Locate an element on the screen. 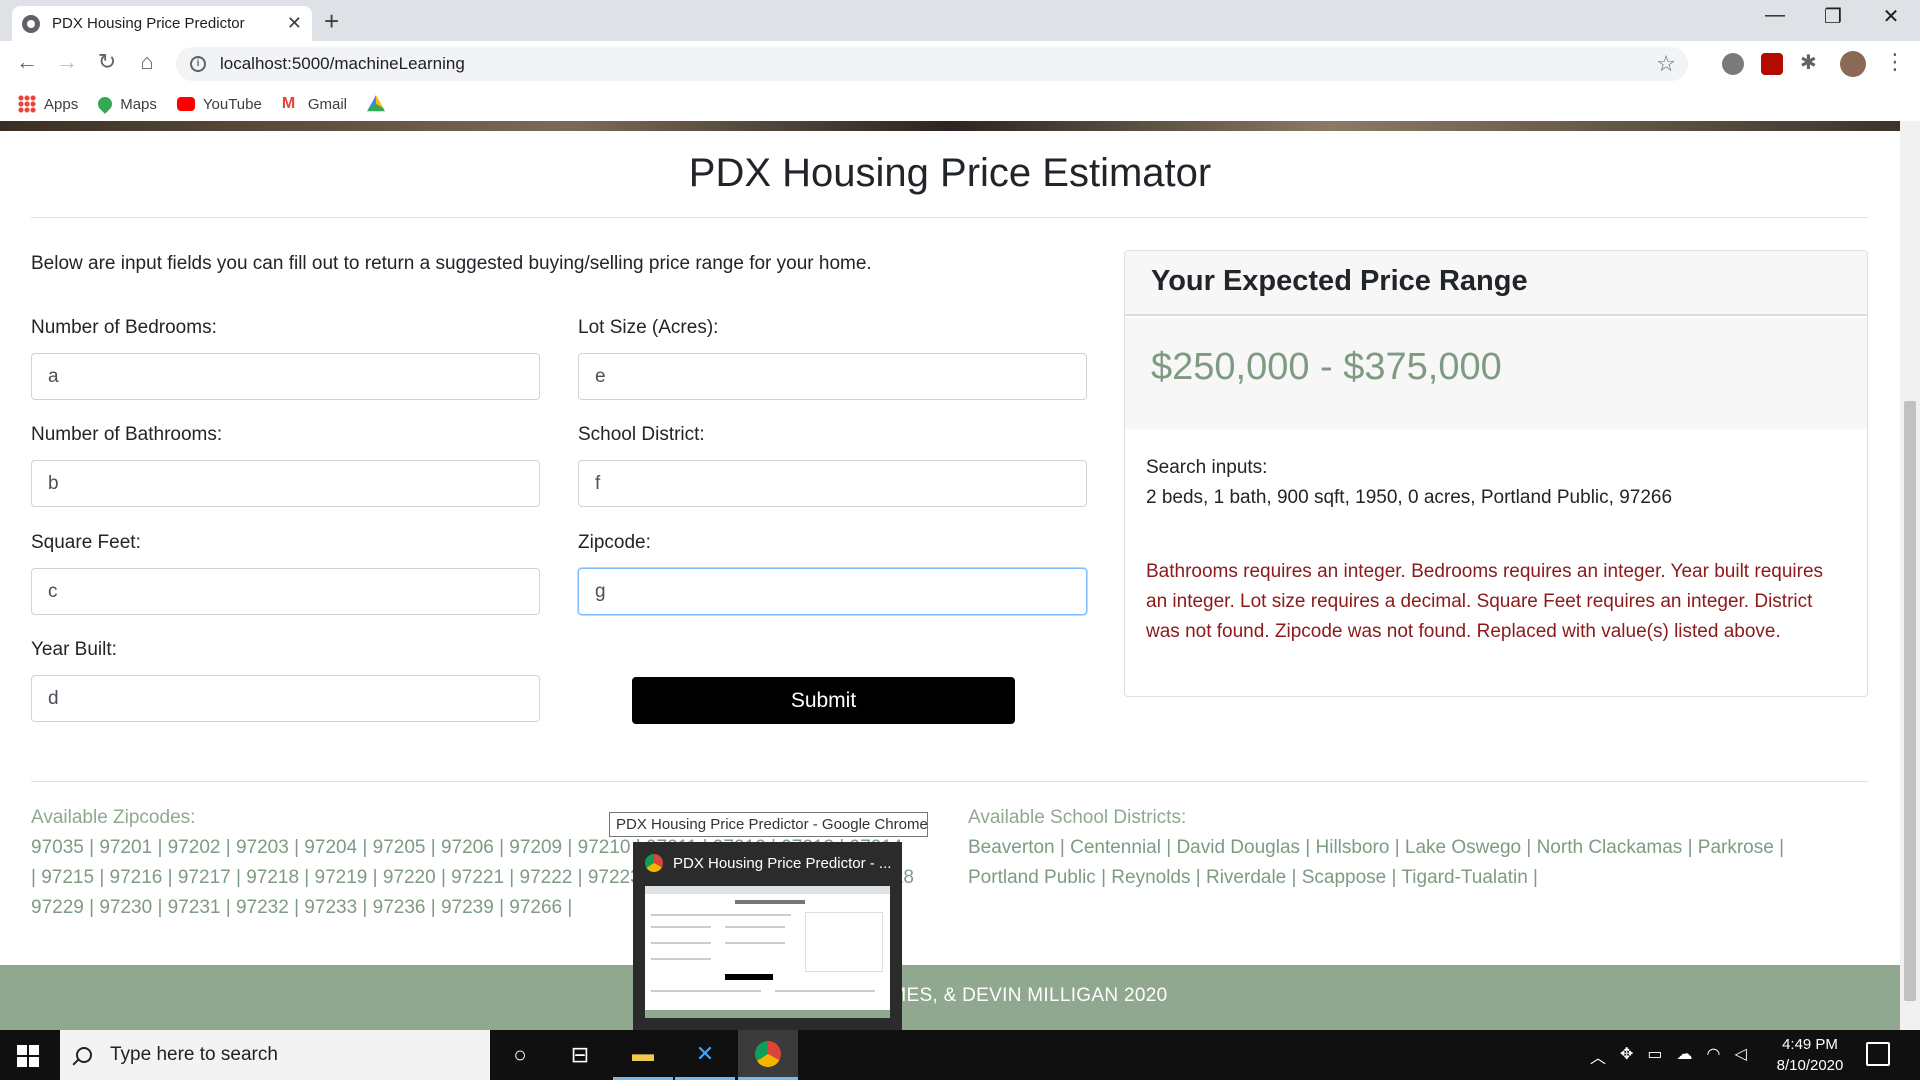 The height and width of the screenshot is (1080, 1920). pdf-extension-icon is located at coordinates (1772, 64).